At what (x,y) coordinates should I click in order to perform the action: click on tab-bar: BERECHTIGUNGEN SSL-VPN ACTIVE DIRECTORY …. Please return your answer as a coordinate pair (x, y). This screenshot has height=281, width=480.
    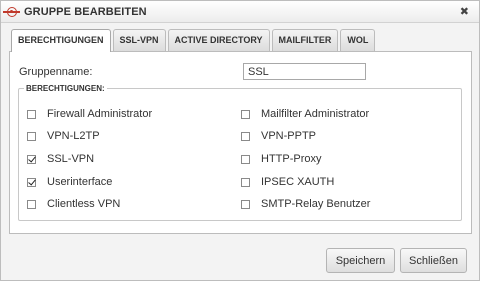
    Looking at the image, I should click on (194, 40).